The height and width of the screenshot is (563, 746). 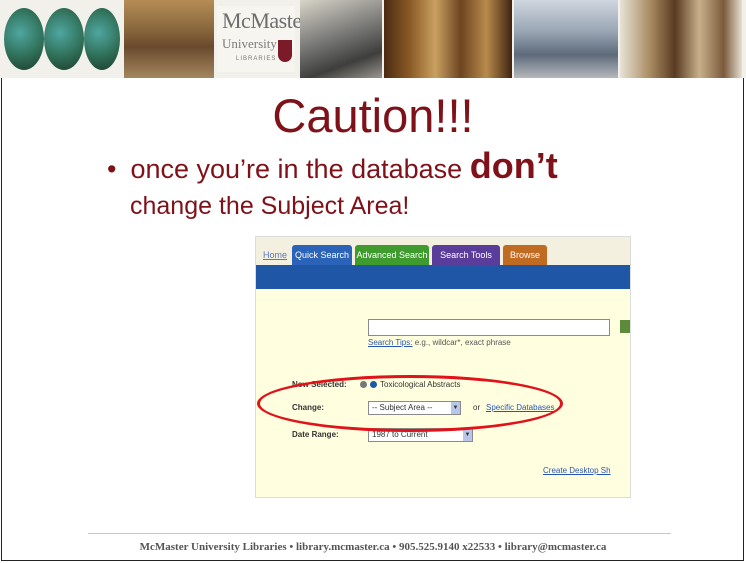 What do you see at coordinates (448, 39) in the screenshot?
I see `bookshelf-photo` at bounding box center [448, 39].